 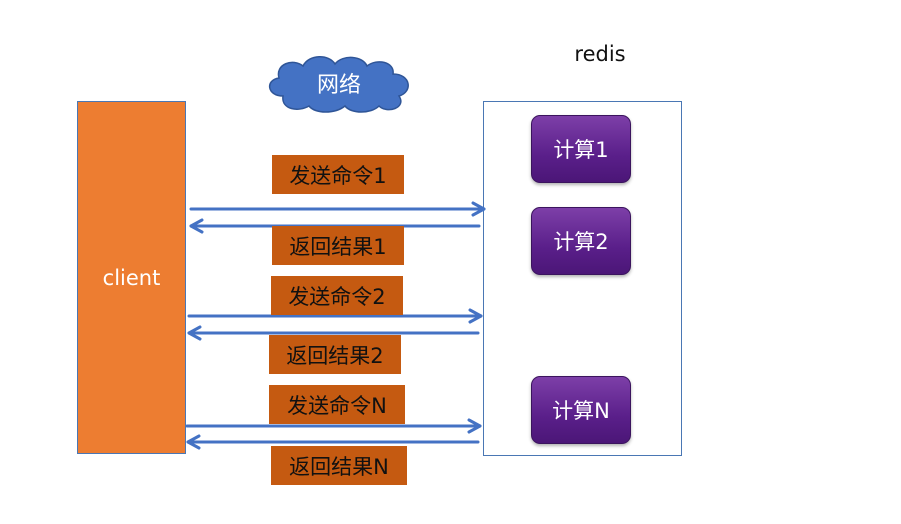 What do you see at coordinates (339, 465) in the screenshot?
I see `return-result-n-label: 返回结果N` at bounding box center [339, 465].